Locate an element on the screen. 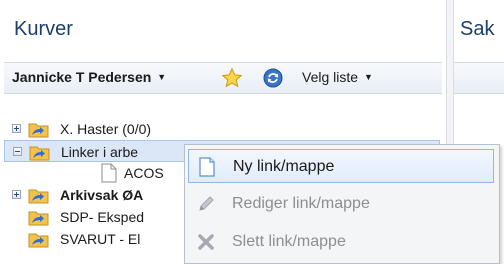 The image size is (504, 264). tree-node-label: SDP- Eksped is located at coordinates (102, 217).